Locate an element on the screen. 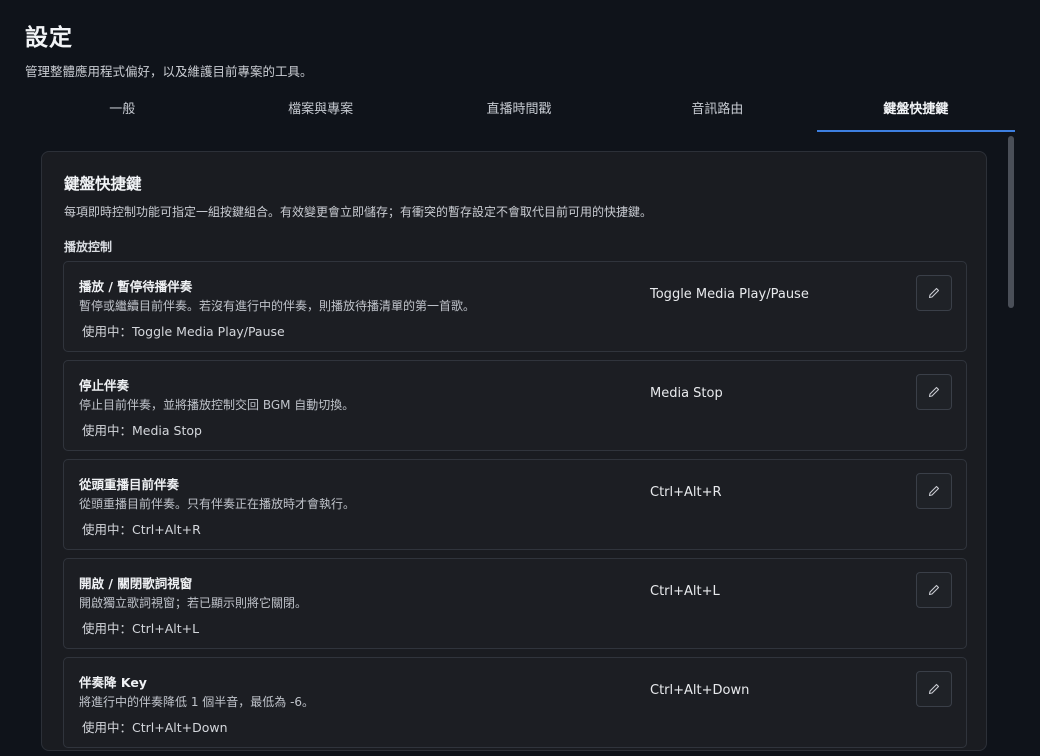  shortcut-active-binding: 使用中：Media Stop is located at coordinates (142, 430).